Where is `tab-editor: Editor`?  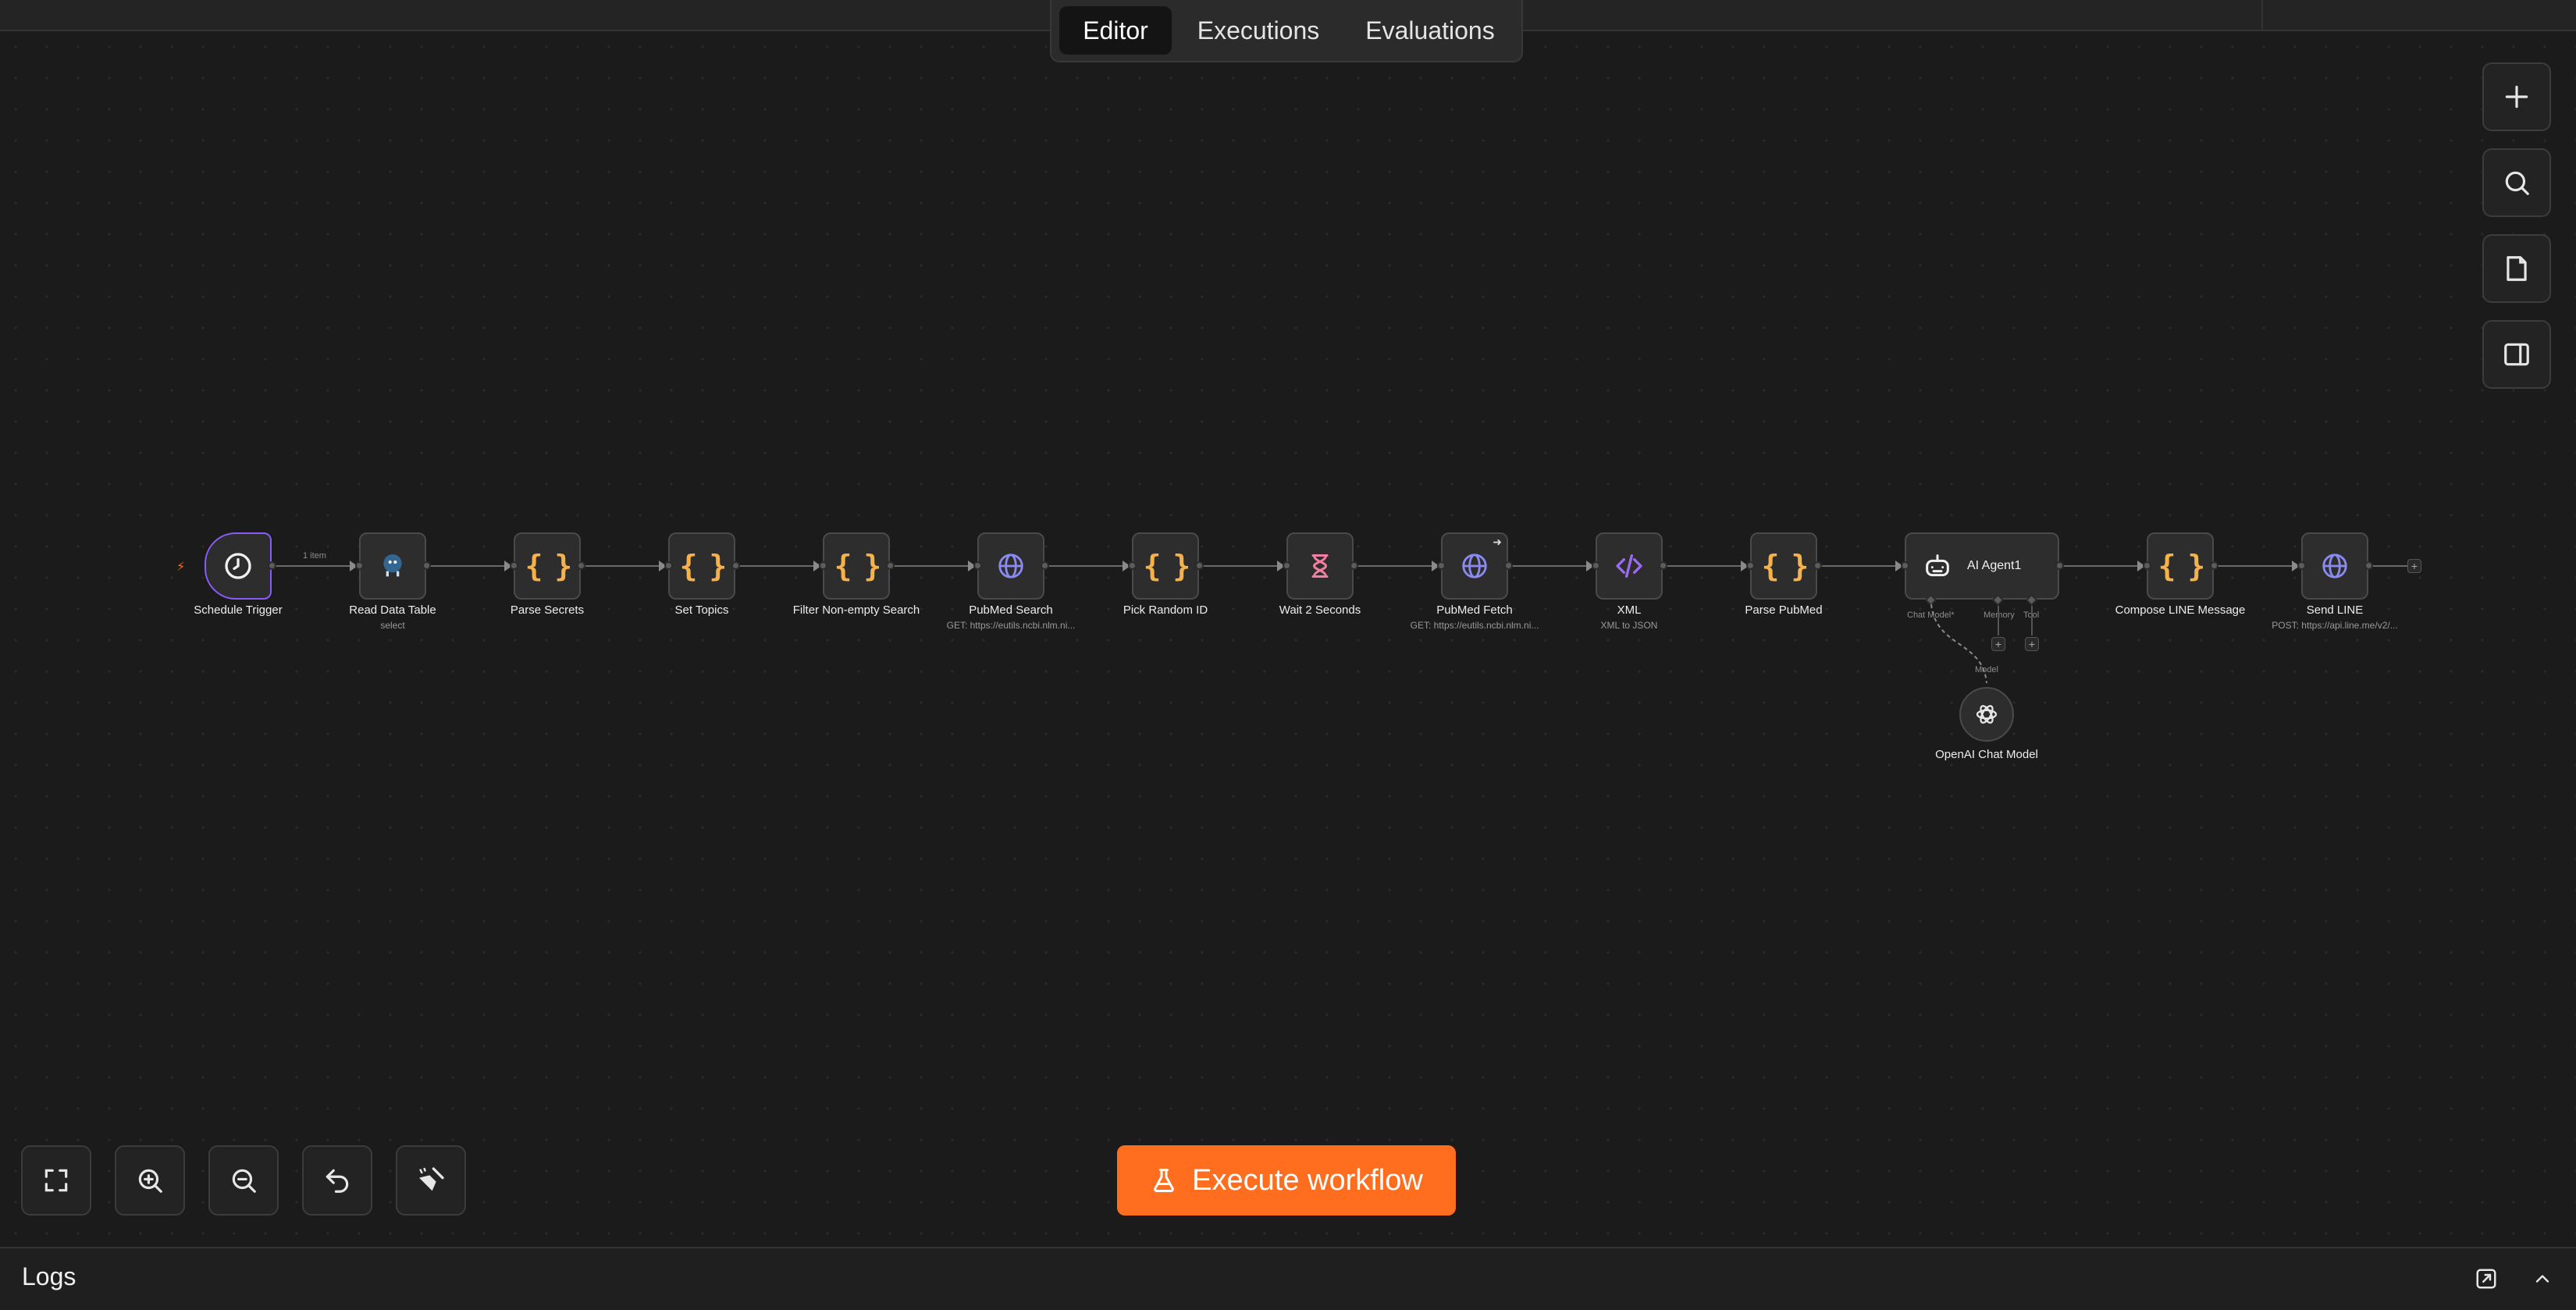 tab-editor: Editor is located at coordinates (1115, 30).